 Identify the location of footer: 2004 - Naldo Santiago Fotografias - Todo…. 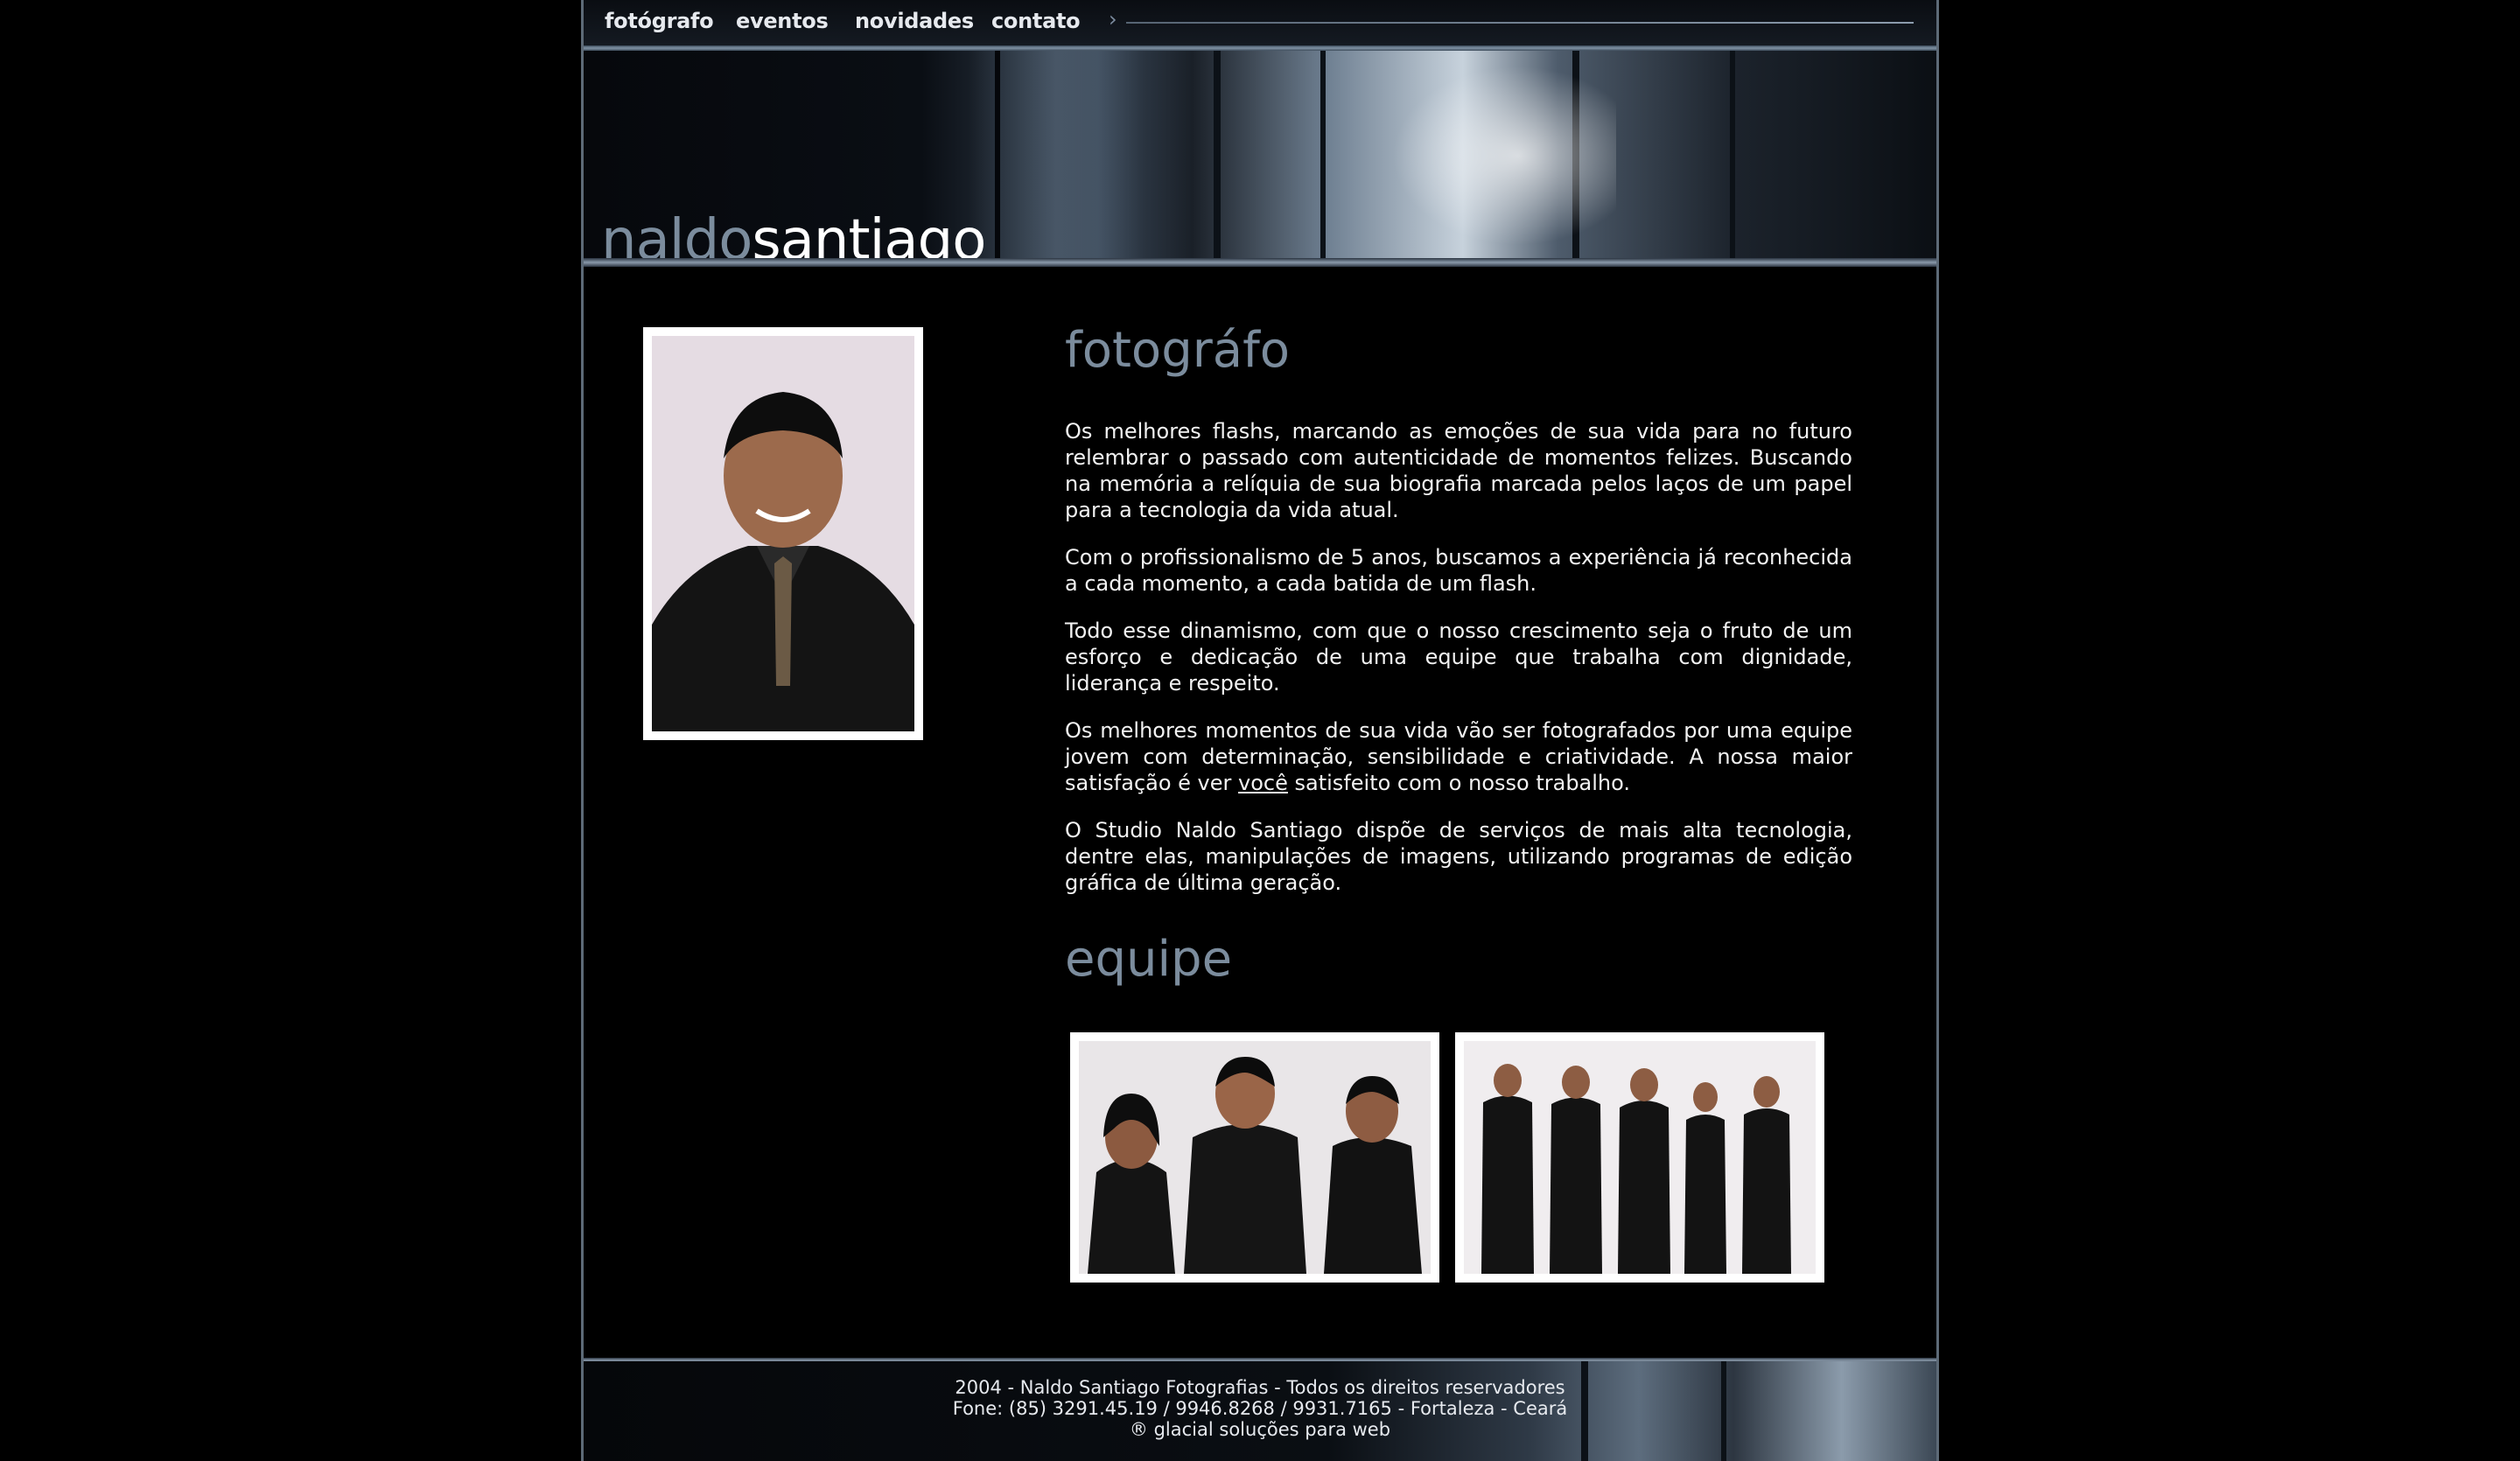
(1260, 1411).